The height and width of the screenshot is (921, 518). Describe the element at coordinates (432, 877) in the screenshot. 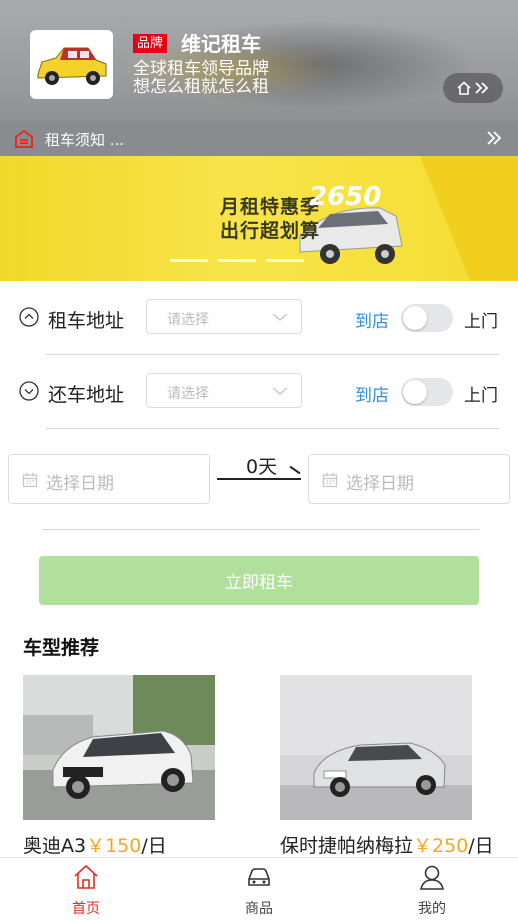

I see `user-icon` at that location.